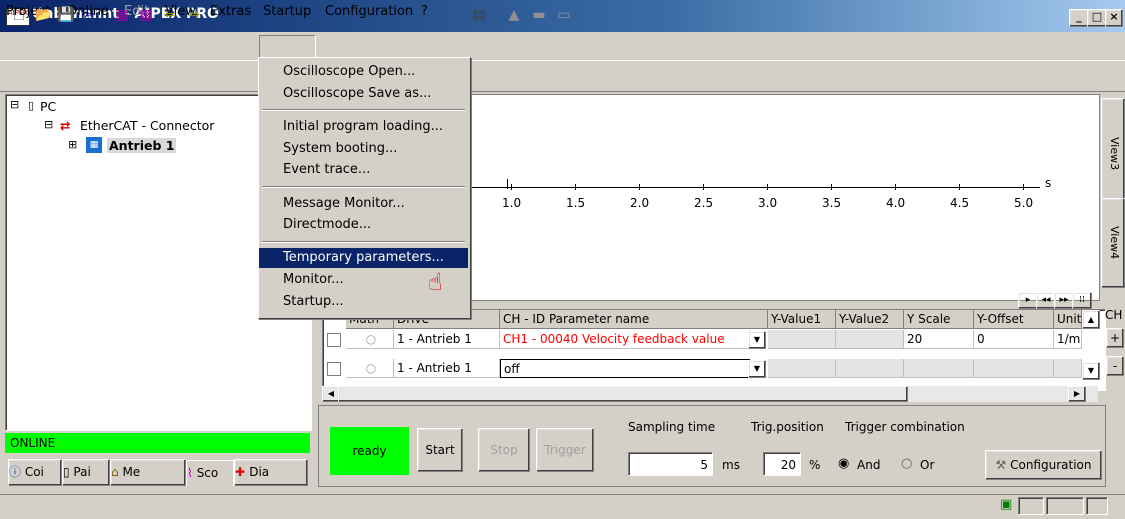  Describe the element at coordinates (1014, 368) in the screenshot. I see `row-yoffset` at that location.